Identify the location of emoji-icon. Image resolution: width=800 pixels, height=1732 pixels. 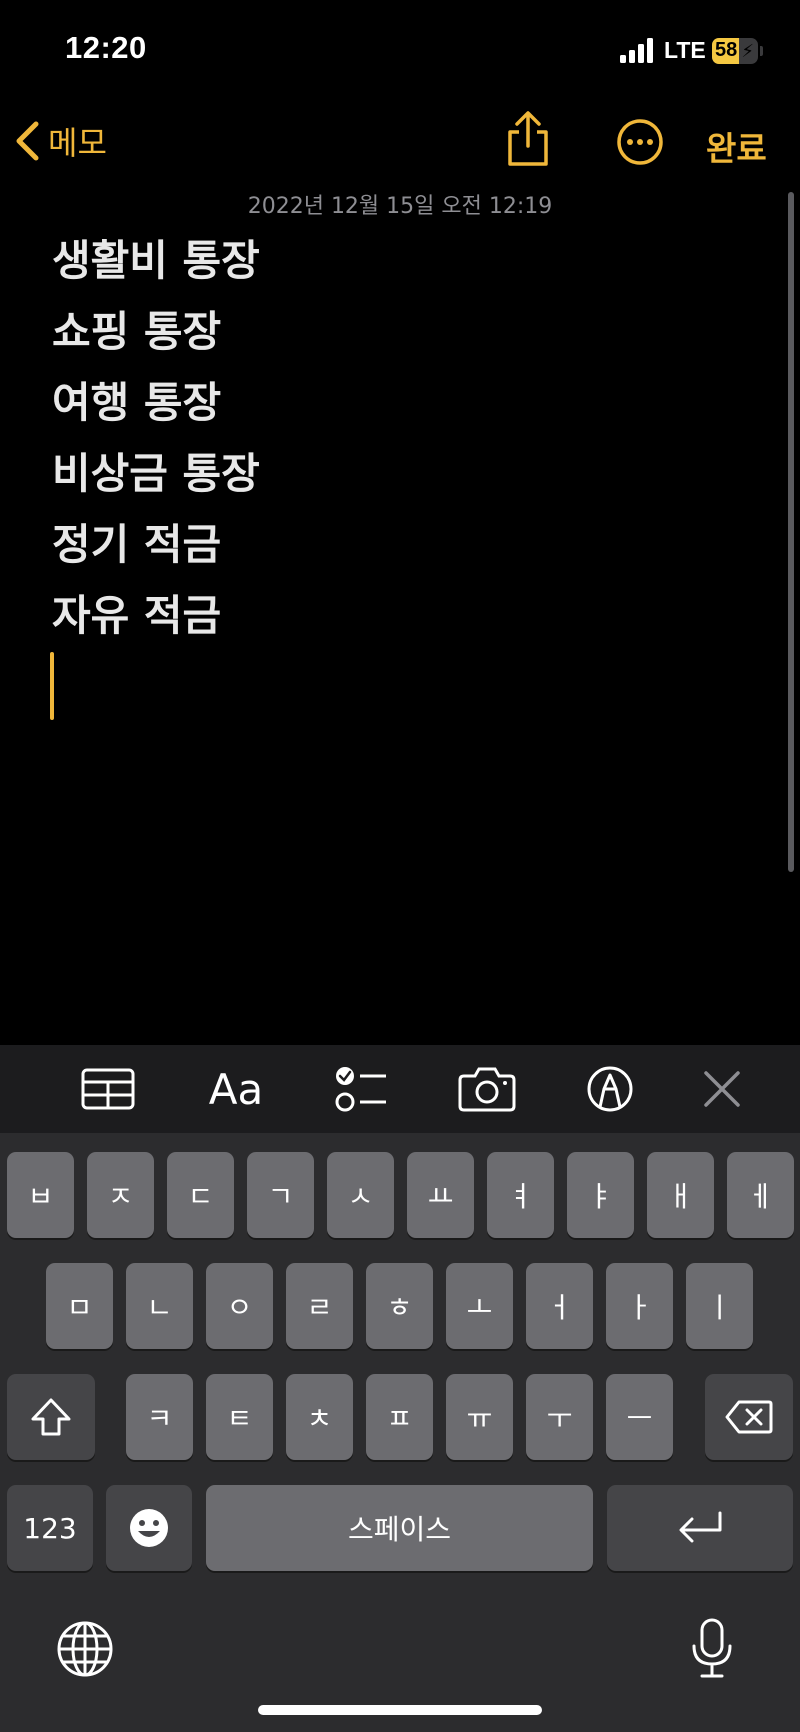
(149, 1528).